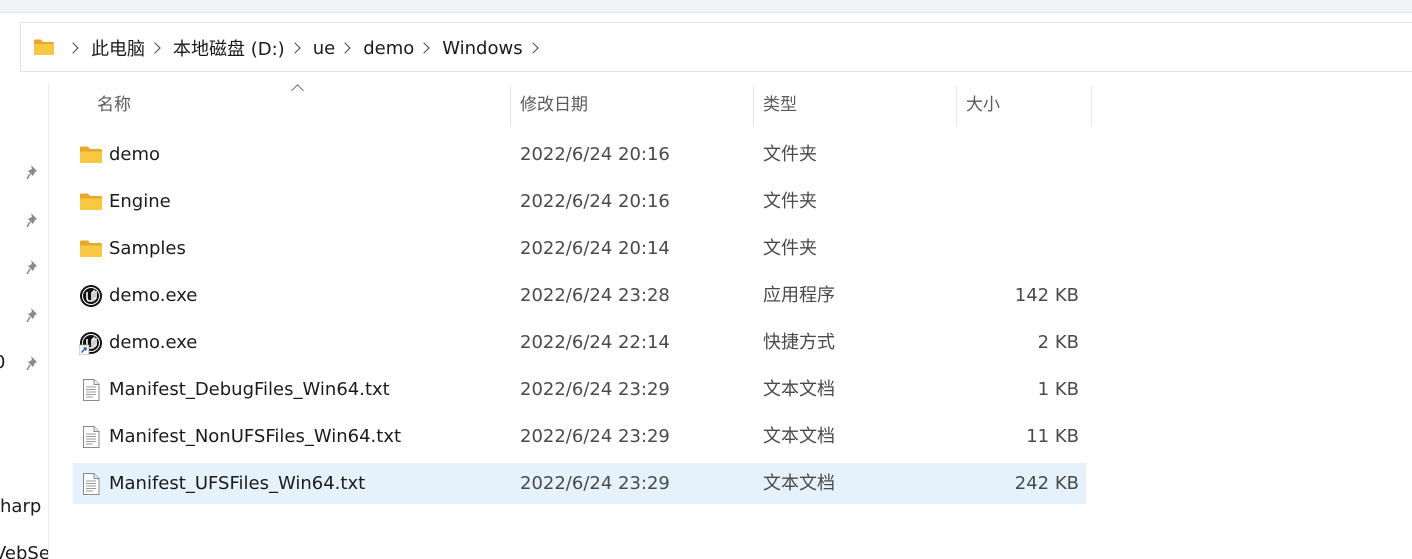  Describe the element at coordinates (636, 105) in the screenshot. I see `column-header-modified: 修改日期` at that location.